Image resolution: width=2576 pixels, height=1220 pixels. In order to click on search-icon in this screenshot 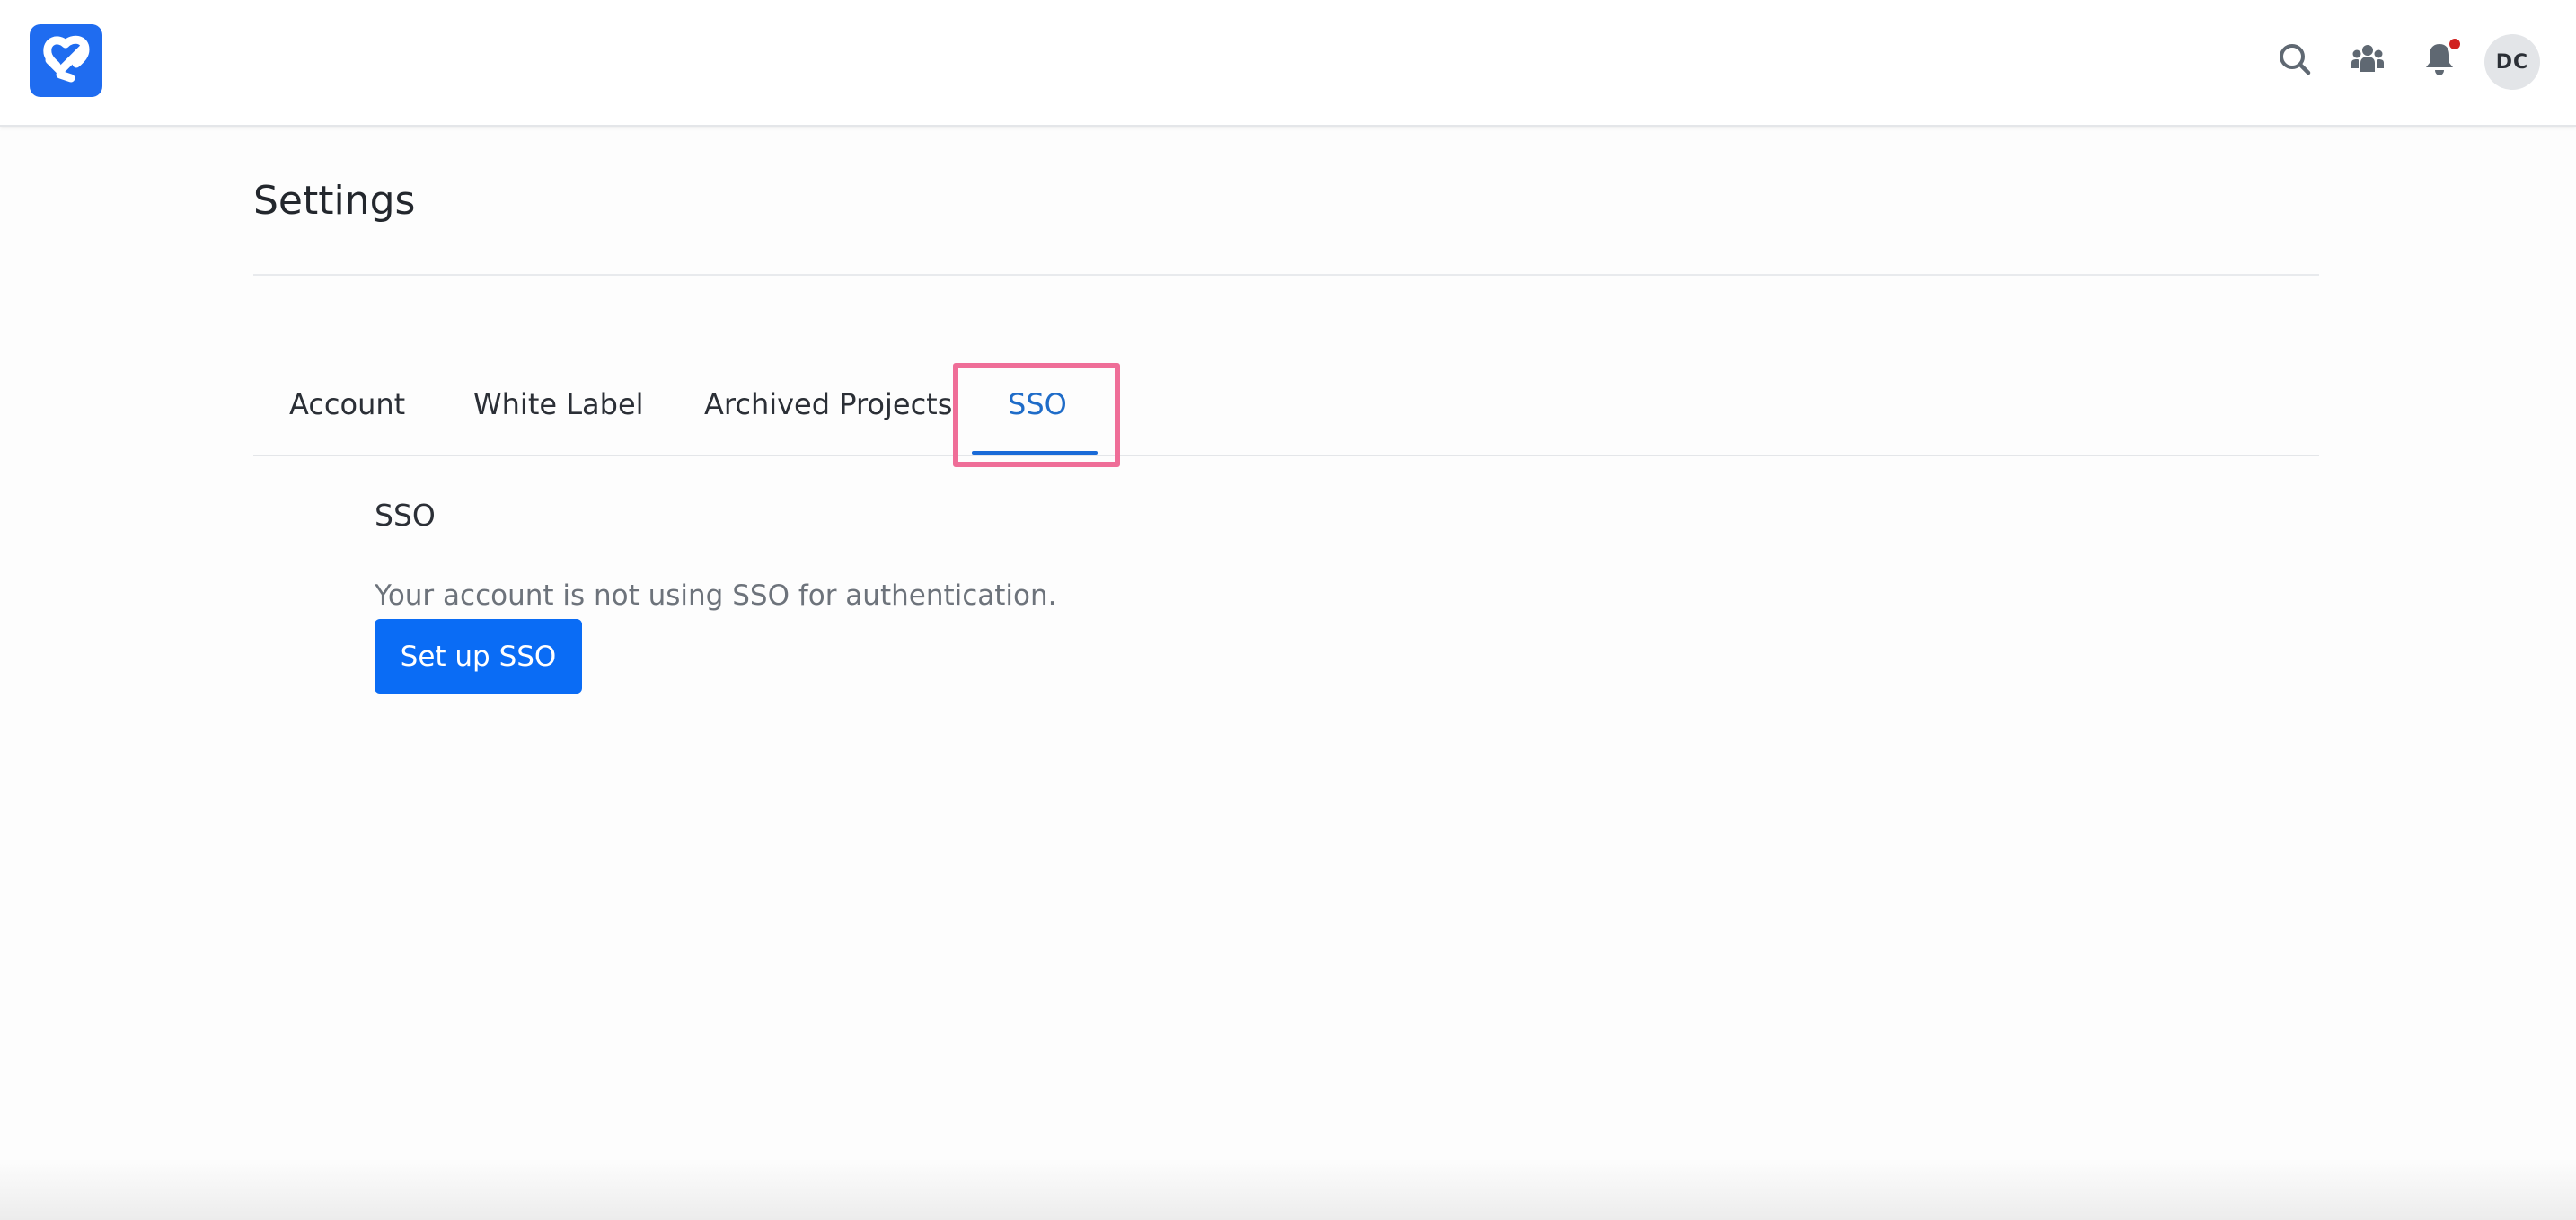, I will do `click(2295, 59)`.